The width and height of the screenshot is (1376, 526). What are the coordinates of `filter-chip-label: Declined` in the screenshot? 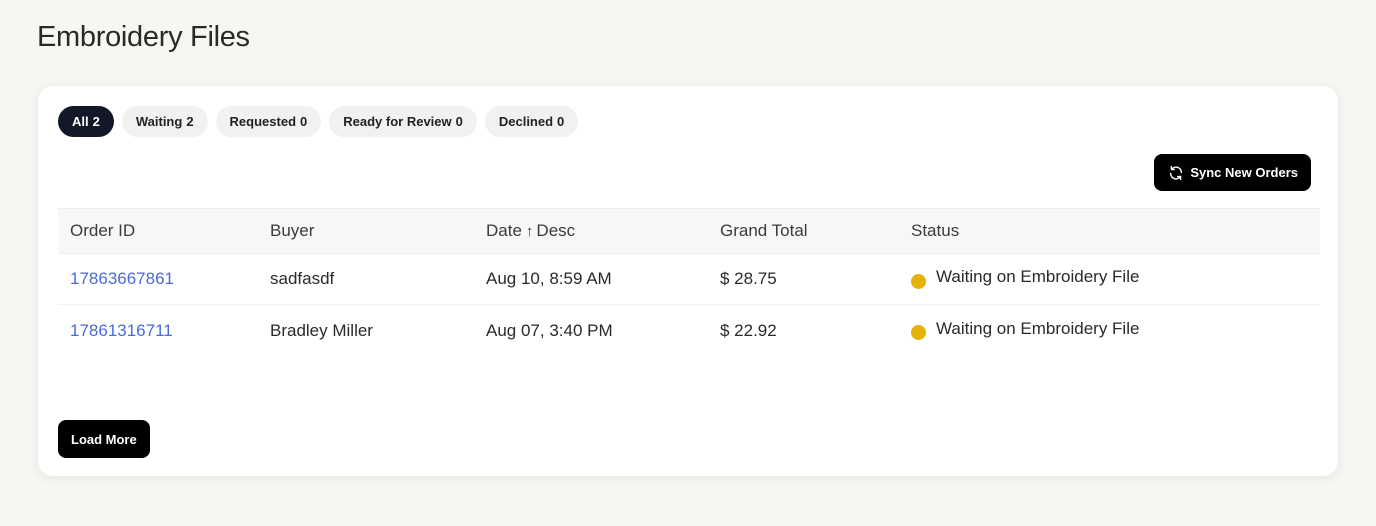 It's located at (526, 121).